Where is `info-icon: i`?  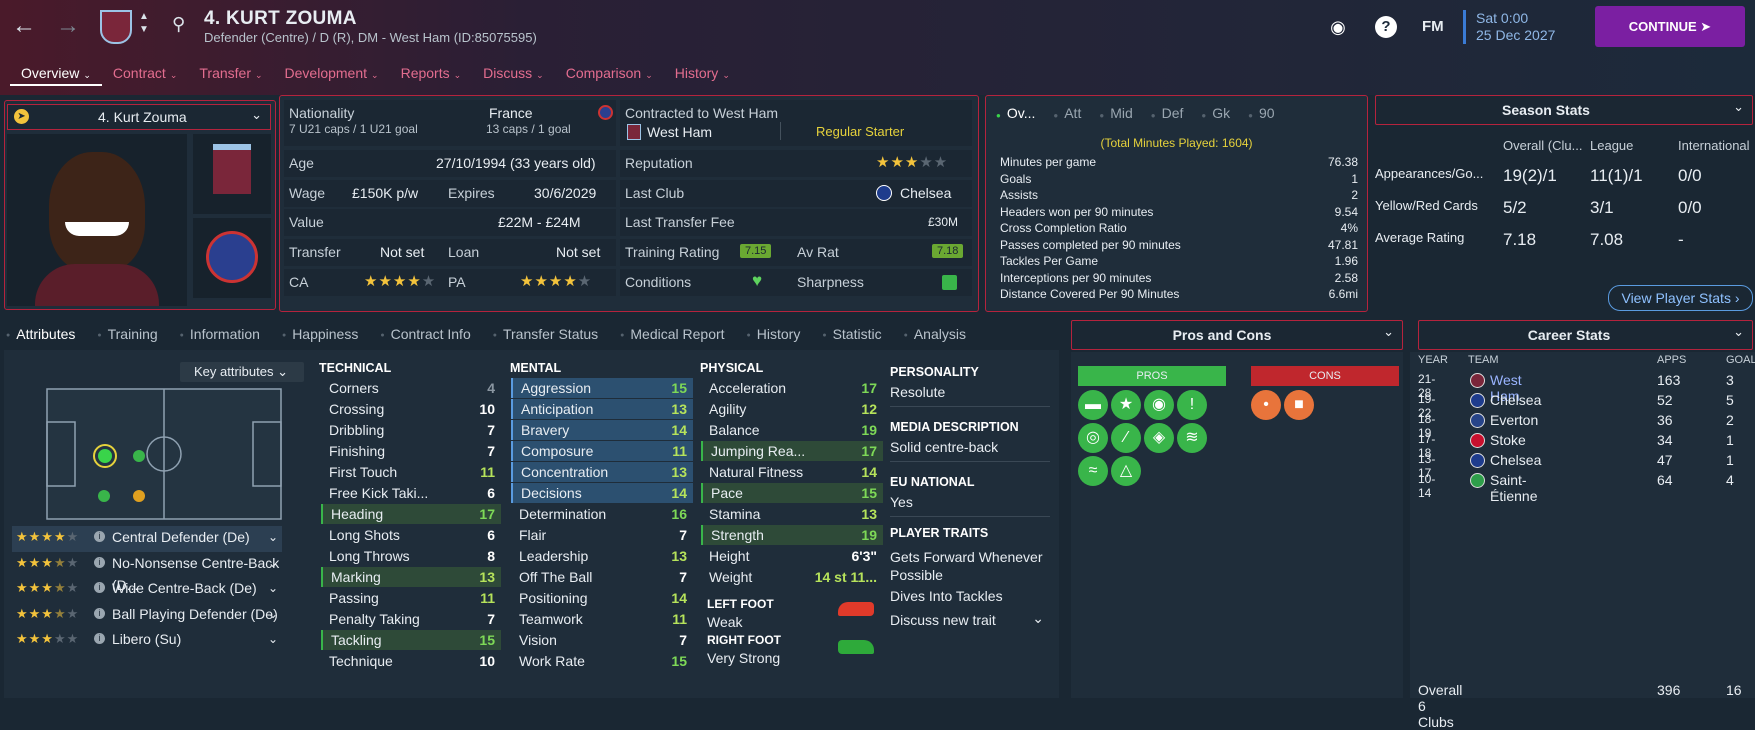
info-icon: i is located at coordinates (99, 587).